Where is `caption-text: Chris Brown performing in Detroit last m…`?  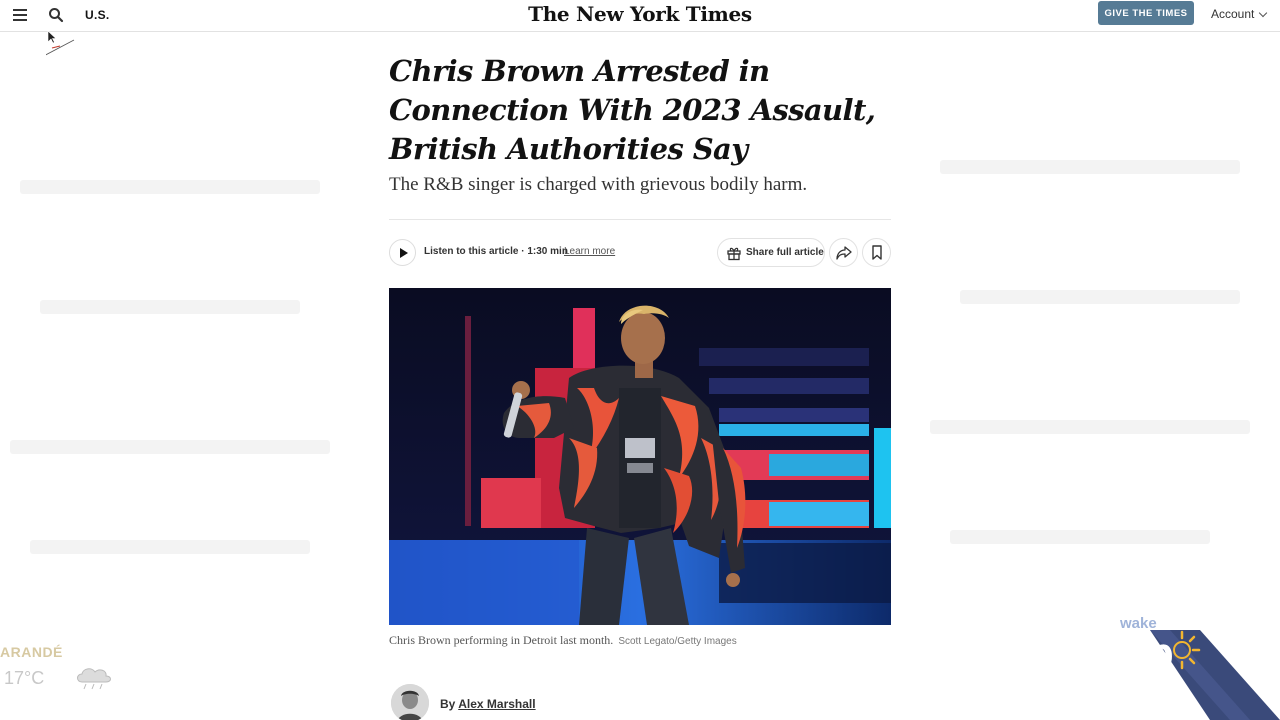 caption-text: Chris Brown performing in Detroit last m… is located at coordinates (501, 640).